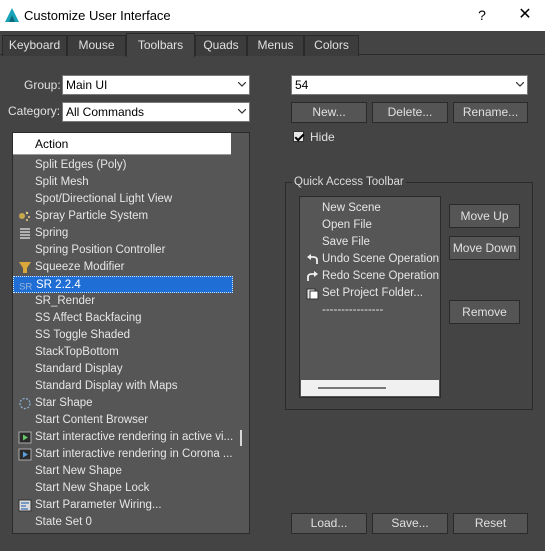  Describe the element at coordinates (331, 45) in the screenshot. I see `tab-colors: Colors` at that location.